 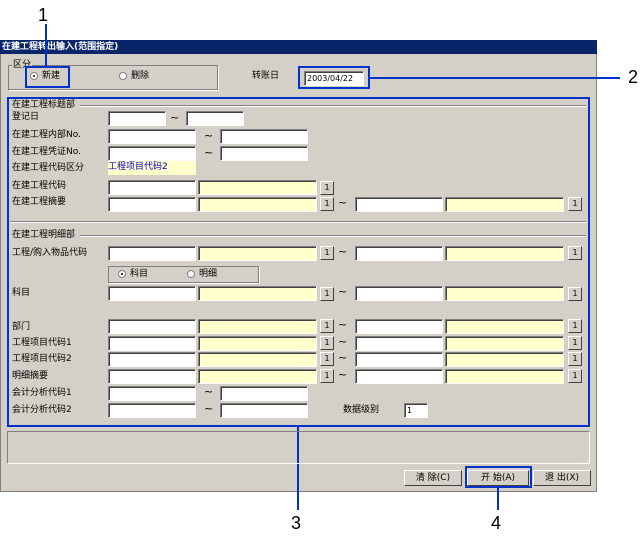 What do you see at coordinates (327, 253) in the screenshot?
I see `item-code-from-lookup-button: 1` at bounding box center [327, 253].